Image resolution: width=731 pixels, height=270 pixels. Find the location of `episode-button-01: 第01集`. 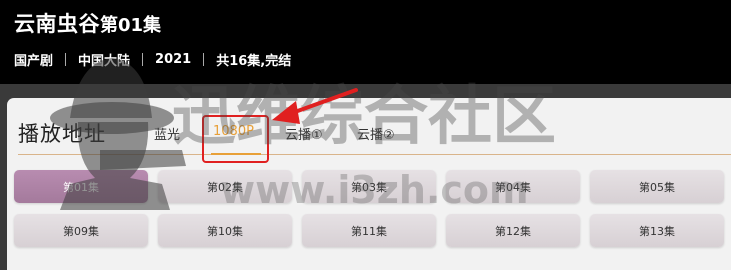

episode-button-01: 第01集 is located at coordinates (81, 186).